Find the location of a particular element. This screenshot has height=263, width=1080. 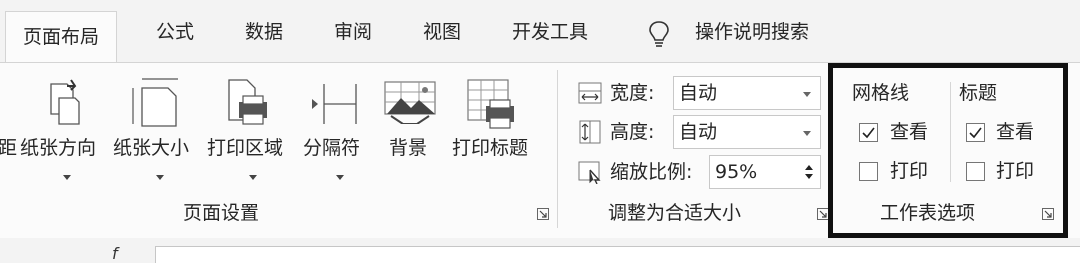

tab-developer: 开发工具 is located at coordinates (550, 32).